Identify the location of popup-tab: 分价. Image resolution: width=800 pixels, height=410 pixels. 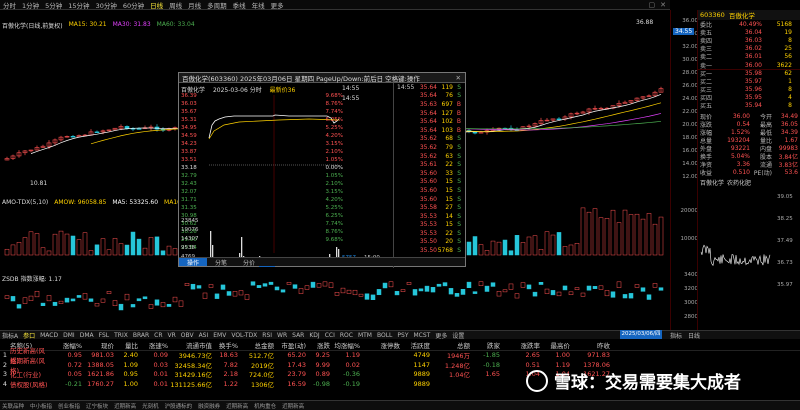
(249, 262).